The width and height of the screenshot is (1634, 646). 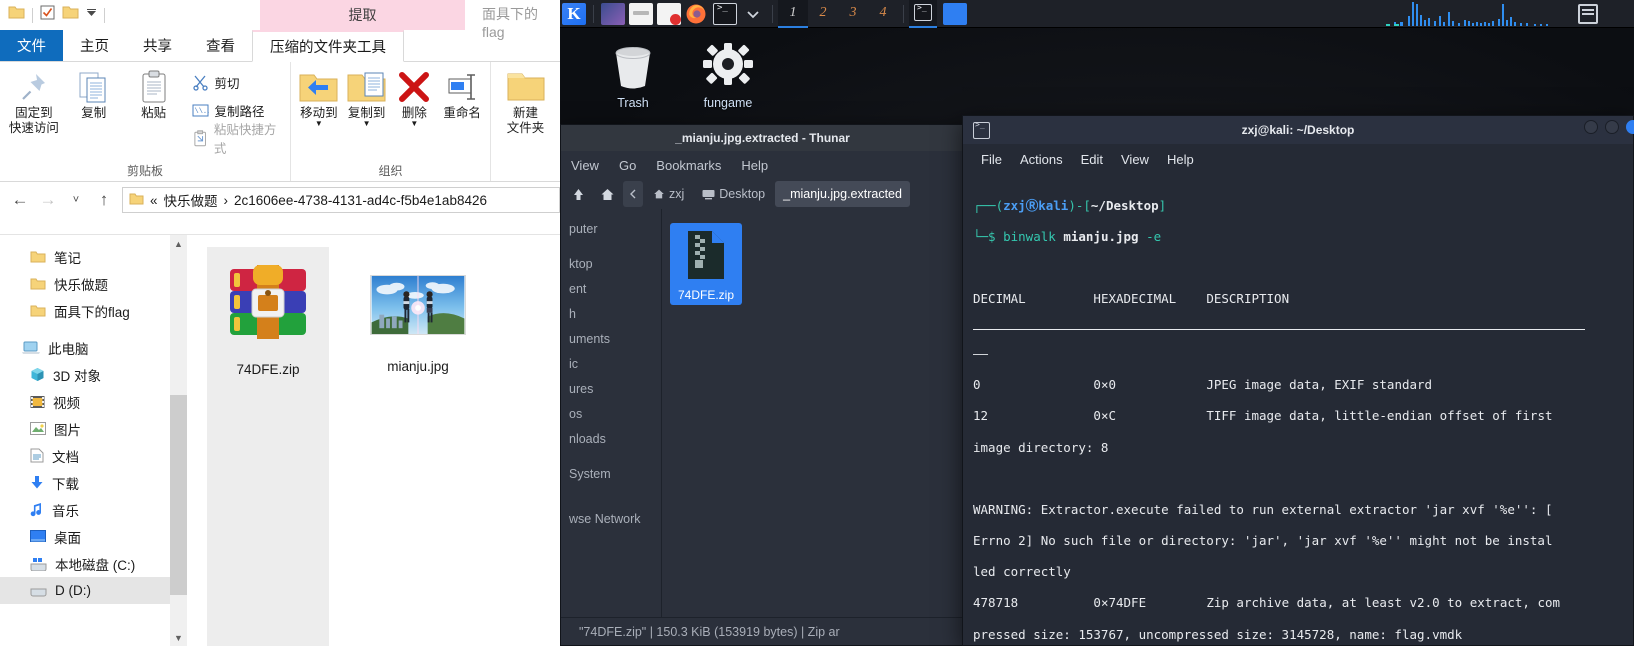 What do you see at coordinates (85, 428) in the screenshot?
I see `sidebar-item-pictures: 图片` at bounding box center [85, 428].